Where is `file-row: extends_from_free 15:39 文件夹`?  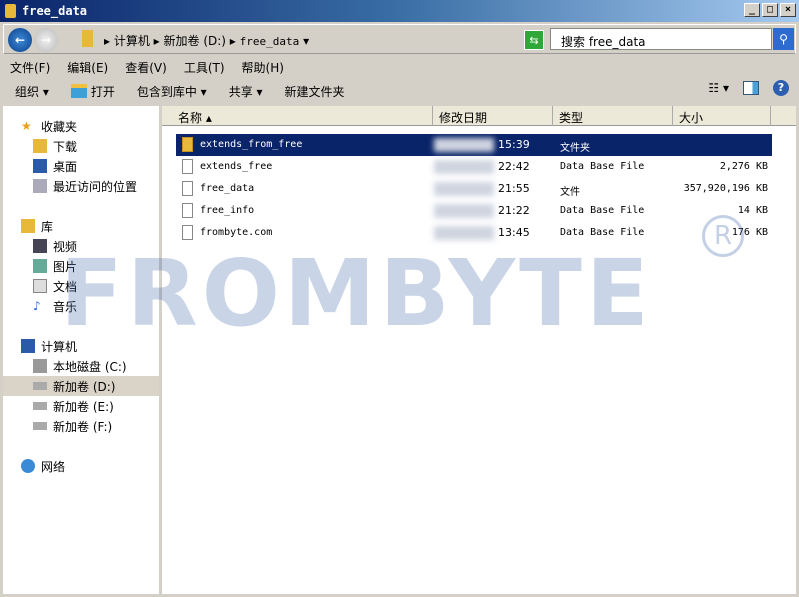 file-row: extends_from_free 15:39 文件夹 is located at coordinates (474, 145).